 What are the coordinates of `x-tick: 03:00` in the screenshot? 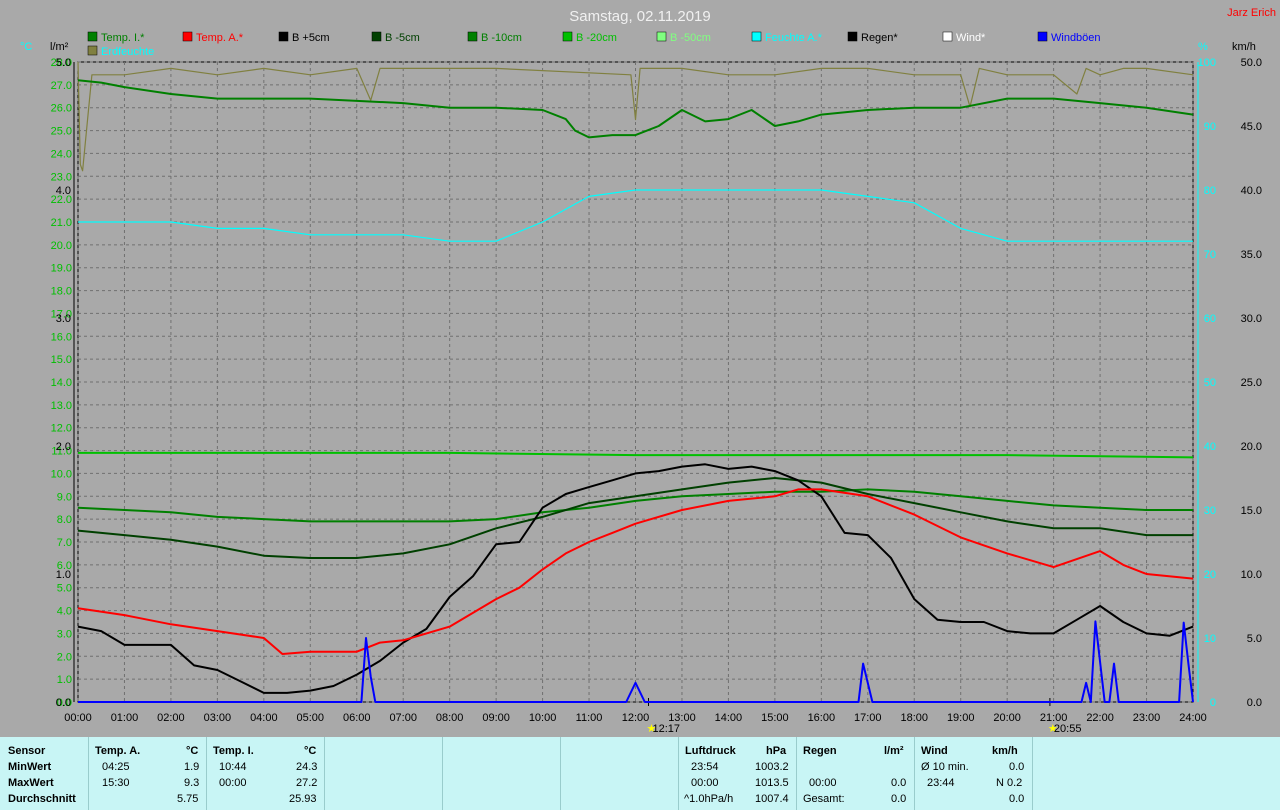 It's located at (218, 718).